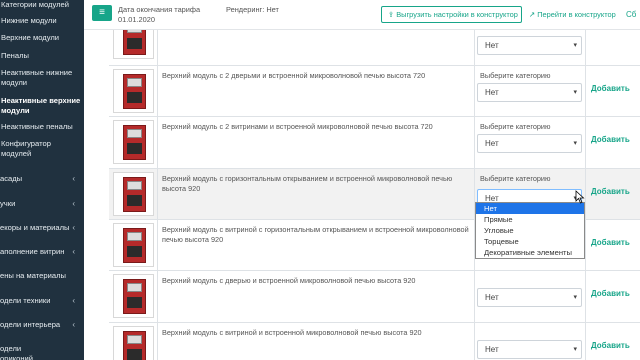  What do you see at coordinates (42, 179) in the screenshot?
I see `sidebar-item: асады ‹` at bounding box center [42, 179].